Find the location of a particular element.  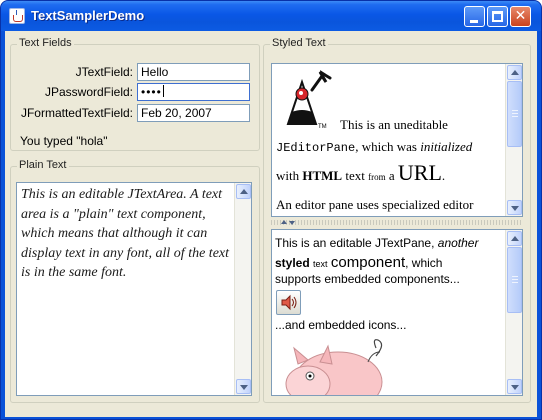

editor-line-3: with HTML text from a URL. is located at coordinates (361, 172).